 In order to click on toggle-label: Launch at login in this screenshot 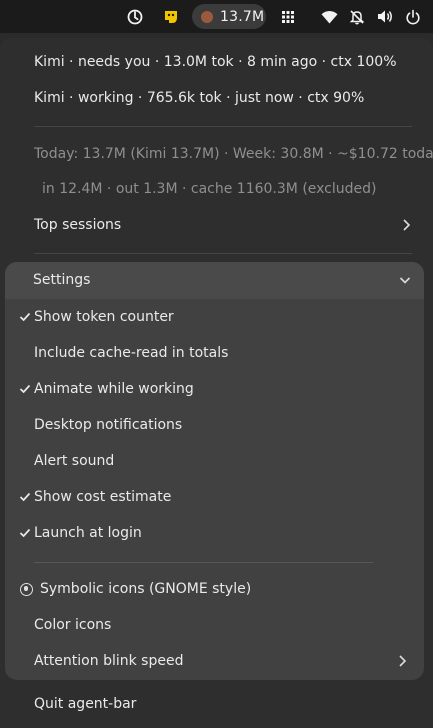, I will do `click(88, 533)`.